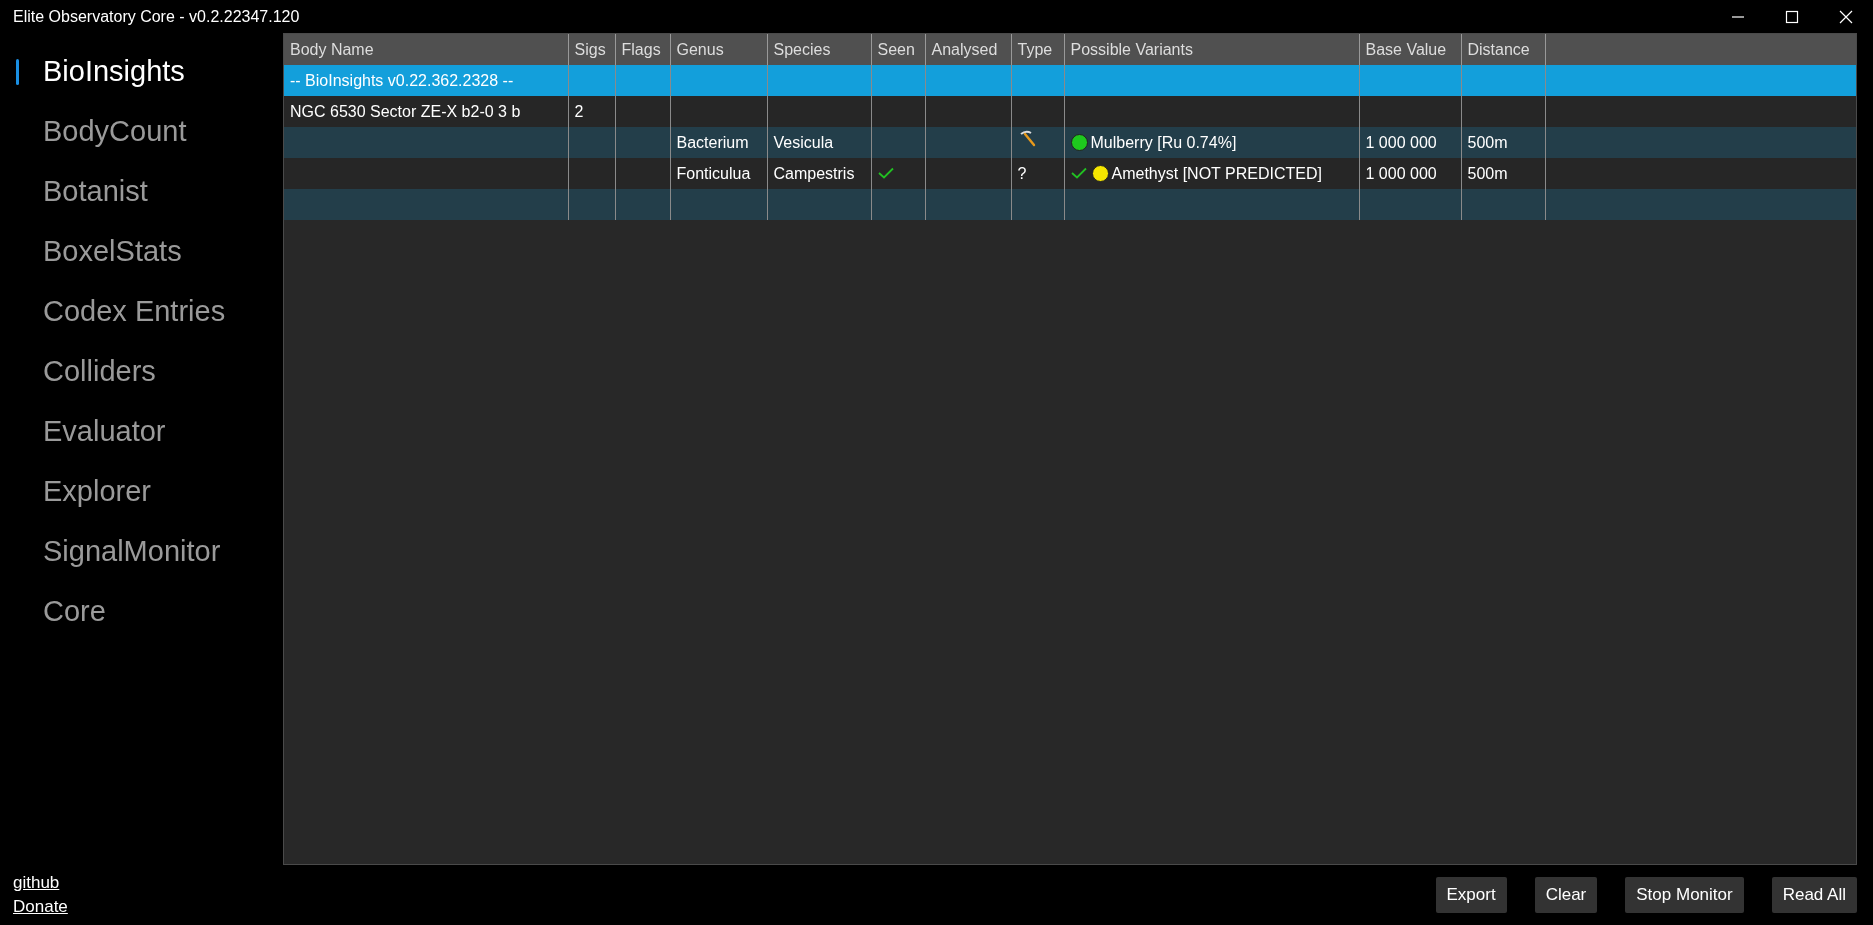 The width and height of the screenshot is (1873, 925). Describe the element at coordinates (156, 16) in the screenshot. I see `window-title: Elite Observatory Core - v0.2.22347.120` at that location.